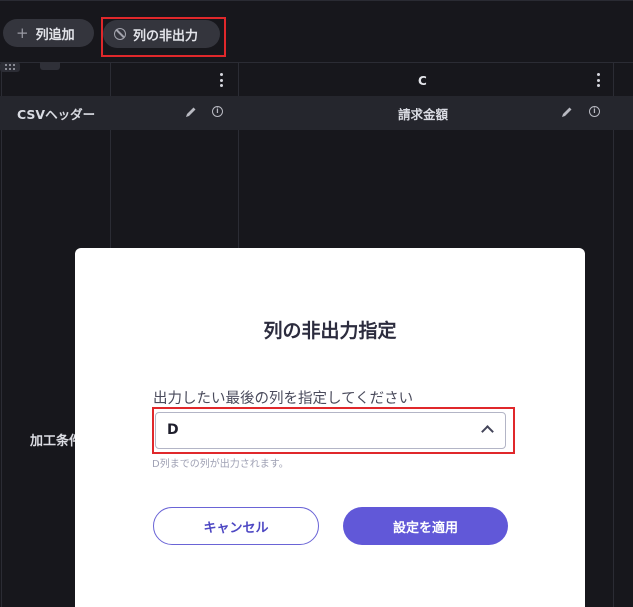 This screenshot has width=633, height=607. Describe the element at coordinates (283, 399) in the screenshot. I see `last-column-label: 出力したい最後の列を指定してください` at that location.